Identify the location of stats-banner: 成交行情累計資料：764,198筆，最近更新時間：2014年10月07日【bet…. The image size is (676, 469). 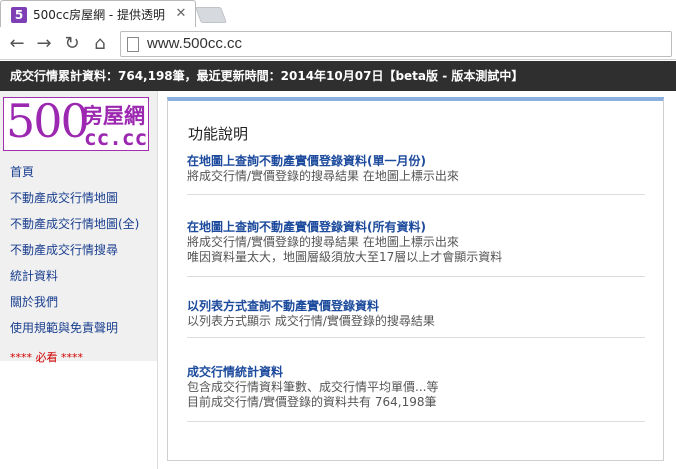
(338, 76).